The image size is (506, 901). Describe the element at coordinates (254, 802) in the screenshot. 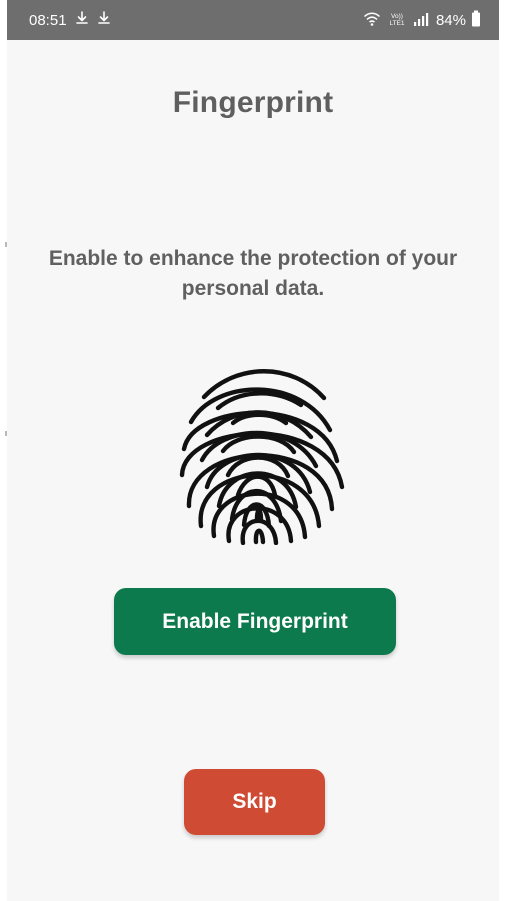

I see `skip-button: Skip` at that location.